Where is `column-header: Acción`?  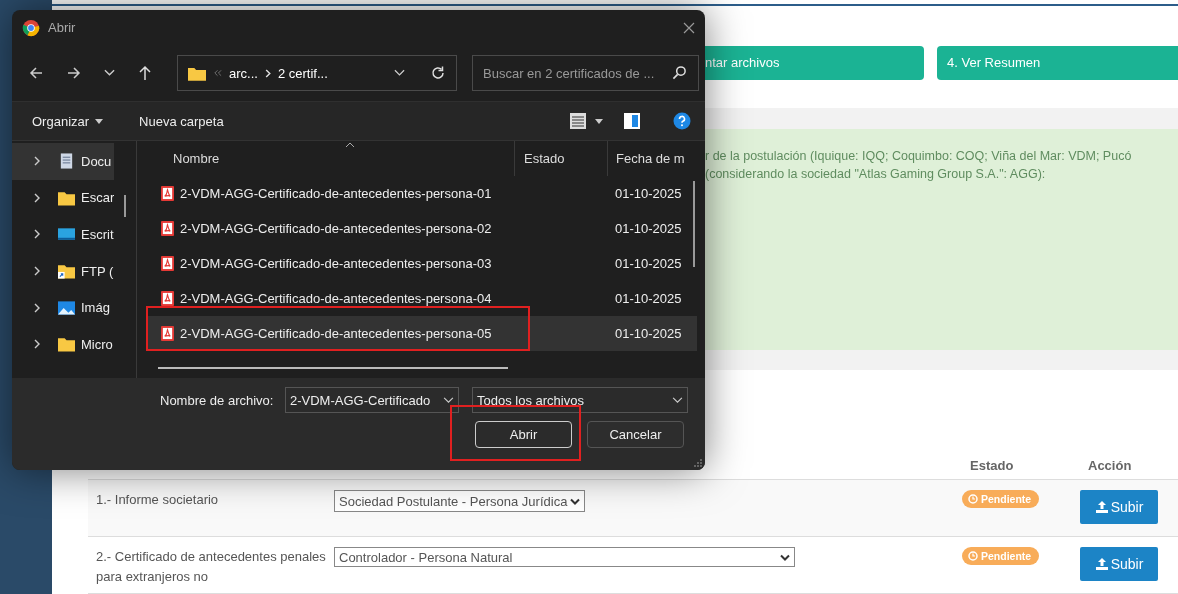 column-header: Acción is located at coordinates (1110, 465).